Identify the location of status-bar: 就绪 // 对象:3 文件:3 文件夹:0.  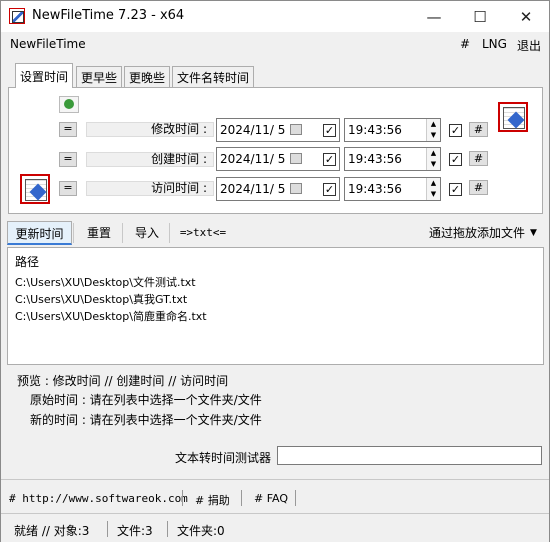
(275, 529).